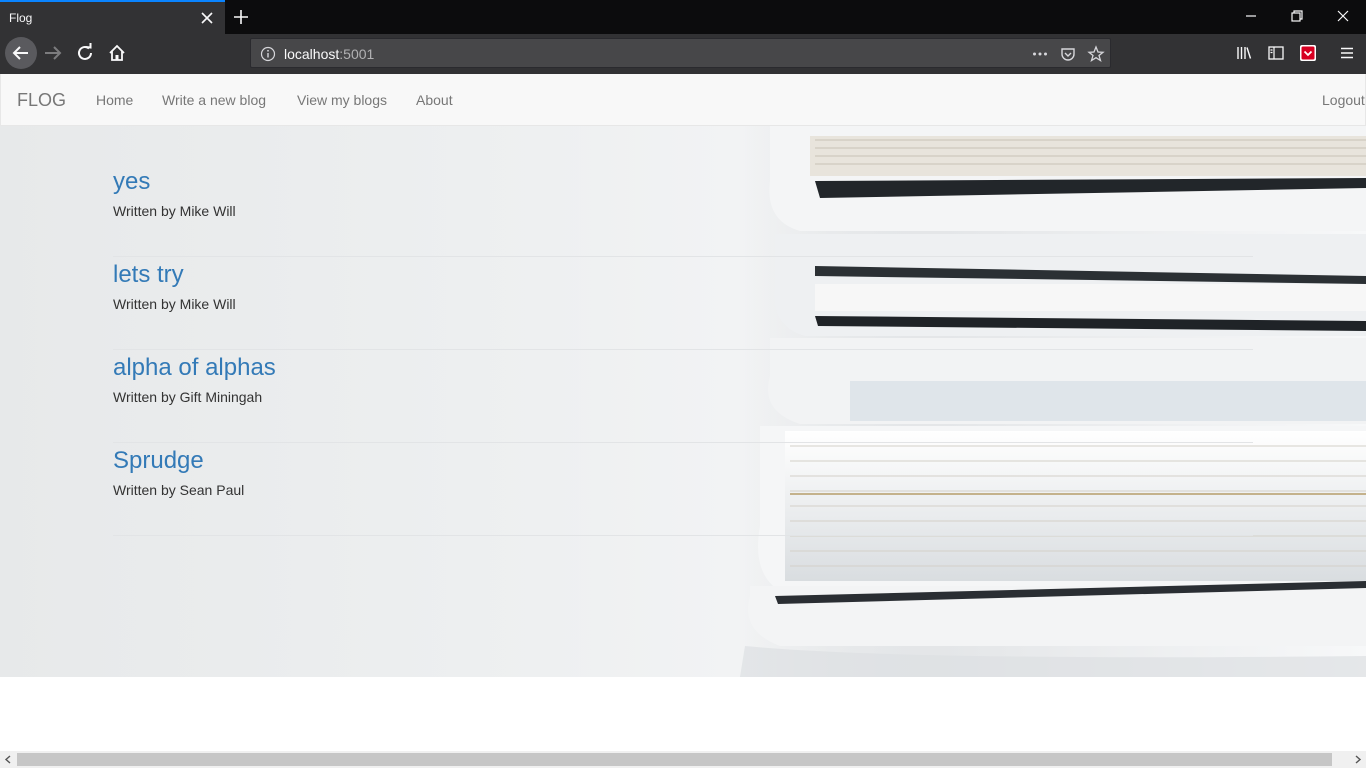  What do you see at coordinates (114, 100) in the screenshot?
I see `nav-link-home: Home` at bounding box center [114, 100].